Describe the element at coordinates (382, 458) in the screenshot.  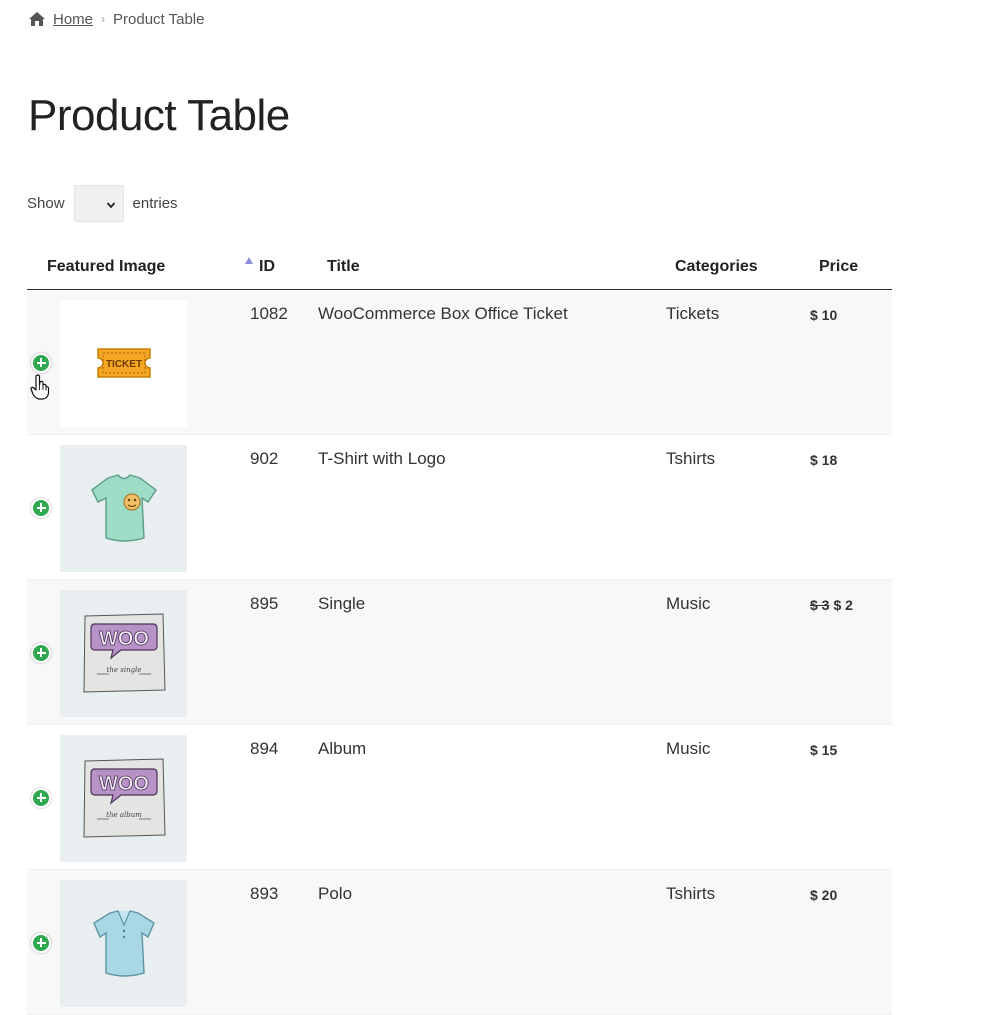
I see `product-title: T-Shirt with Logo` at that location.